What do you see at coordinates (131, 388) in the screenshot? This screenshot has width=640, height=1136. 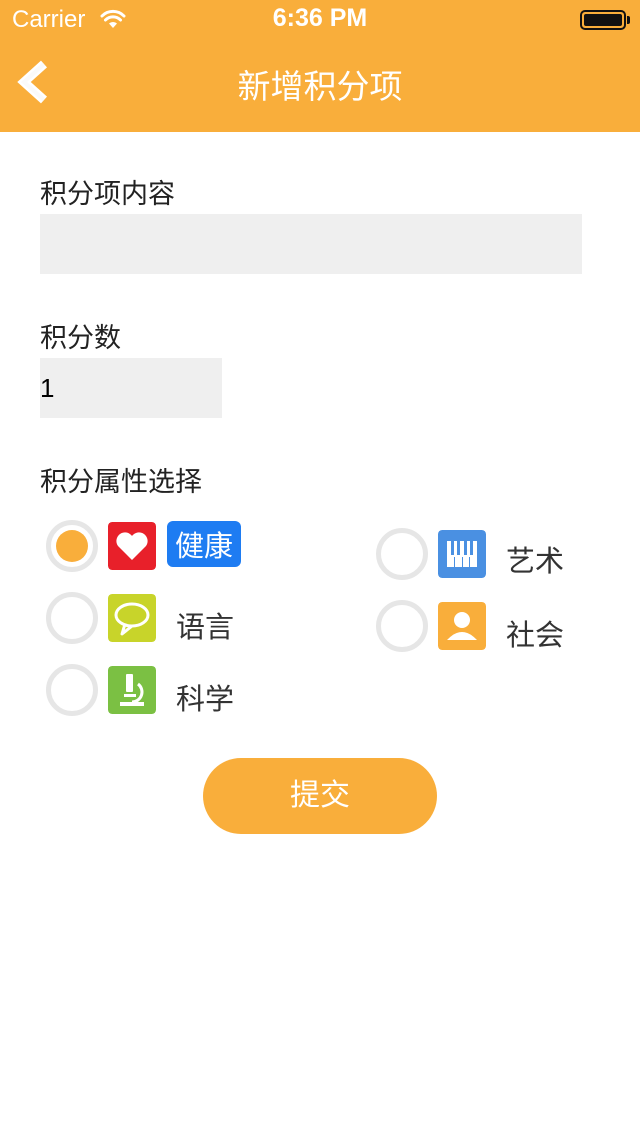 I see `score-input` at bounding box center [131, 388].